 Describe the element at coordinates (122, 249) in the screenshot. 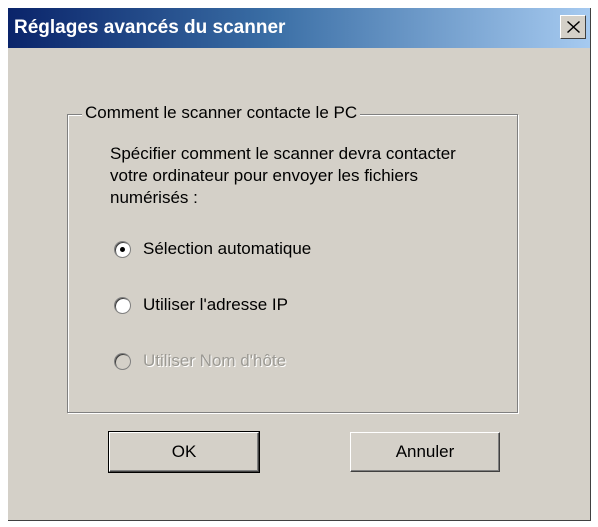

I see `radio-selected-icon` at that location.